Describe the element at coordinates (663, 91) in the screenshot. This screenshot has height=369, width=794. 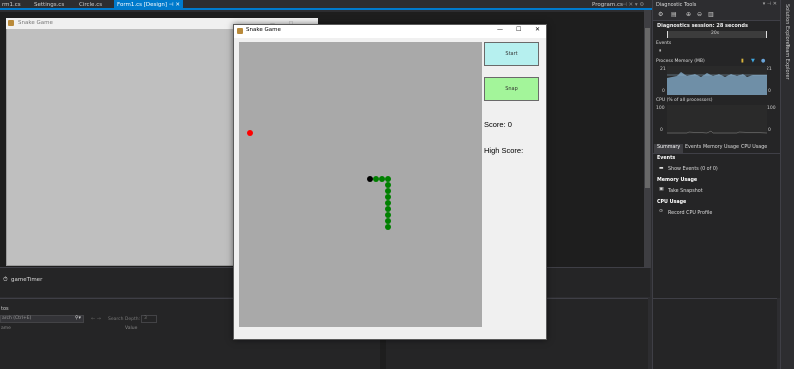
I see `memory-min-left: 0` at that location.